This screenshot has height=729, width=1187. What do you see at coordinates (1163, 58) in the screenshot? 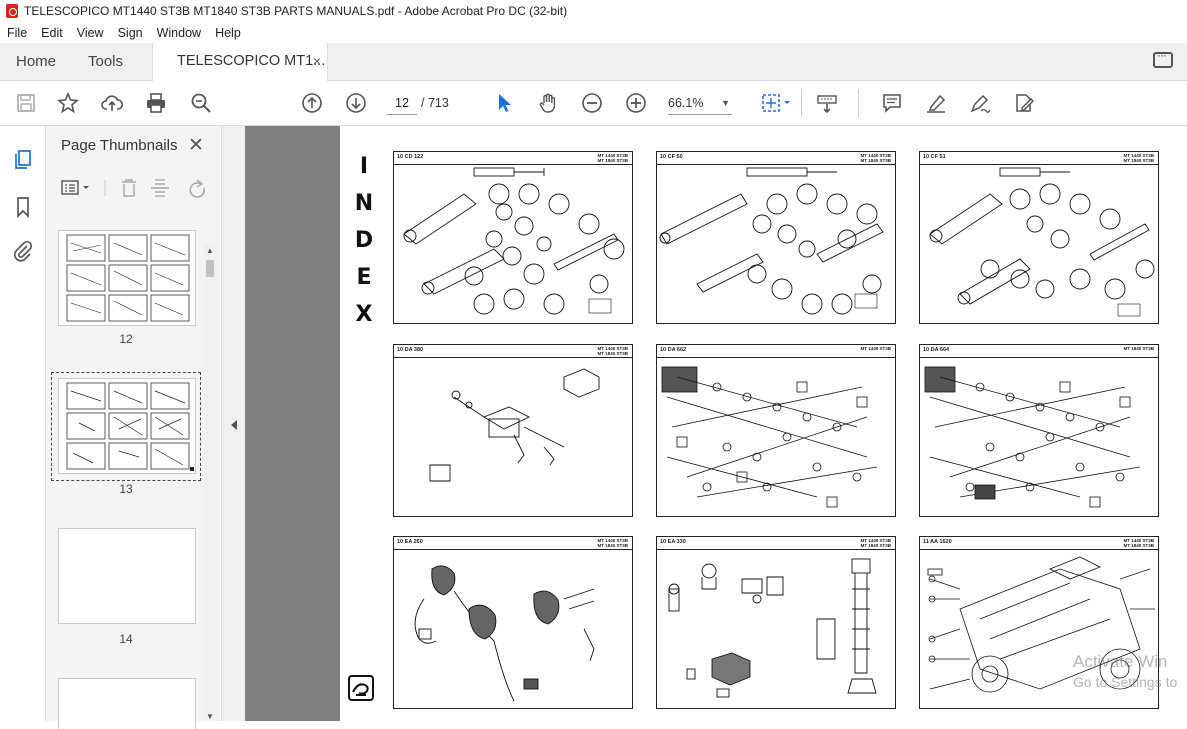
I see `comment-chat-icon` at bounding box center [1163, 58].